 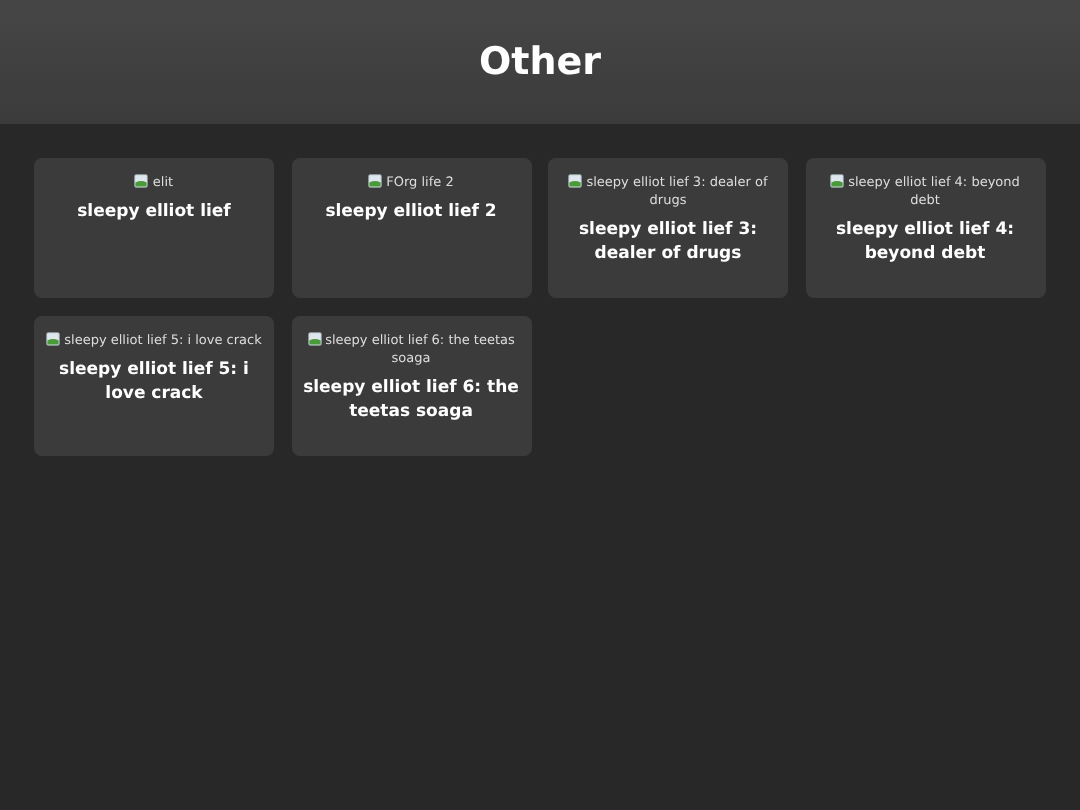 I want to click on card-title: sleepy elliot lief 4: beyond debt, so click(x=925, y=242).